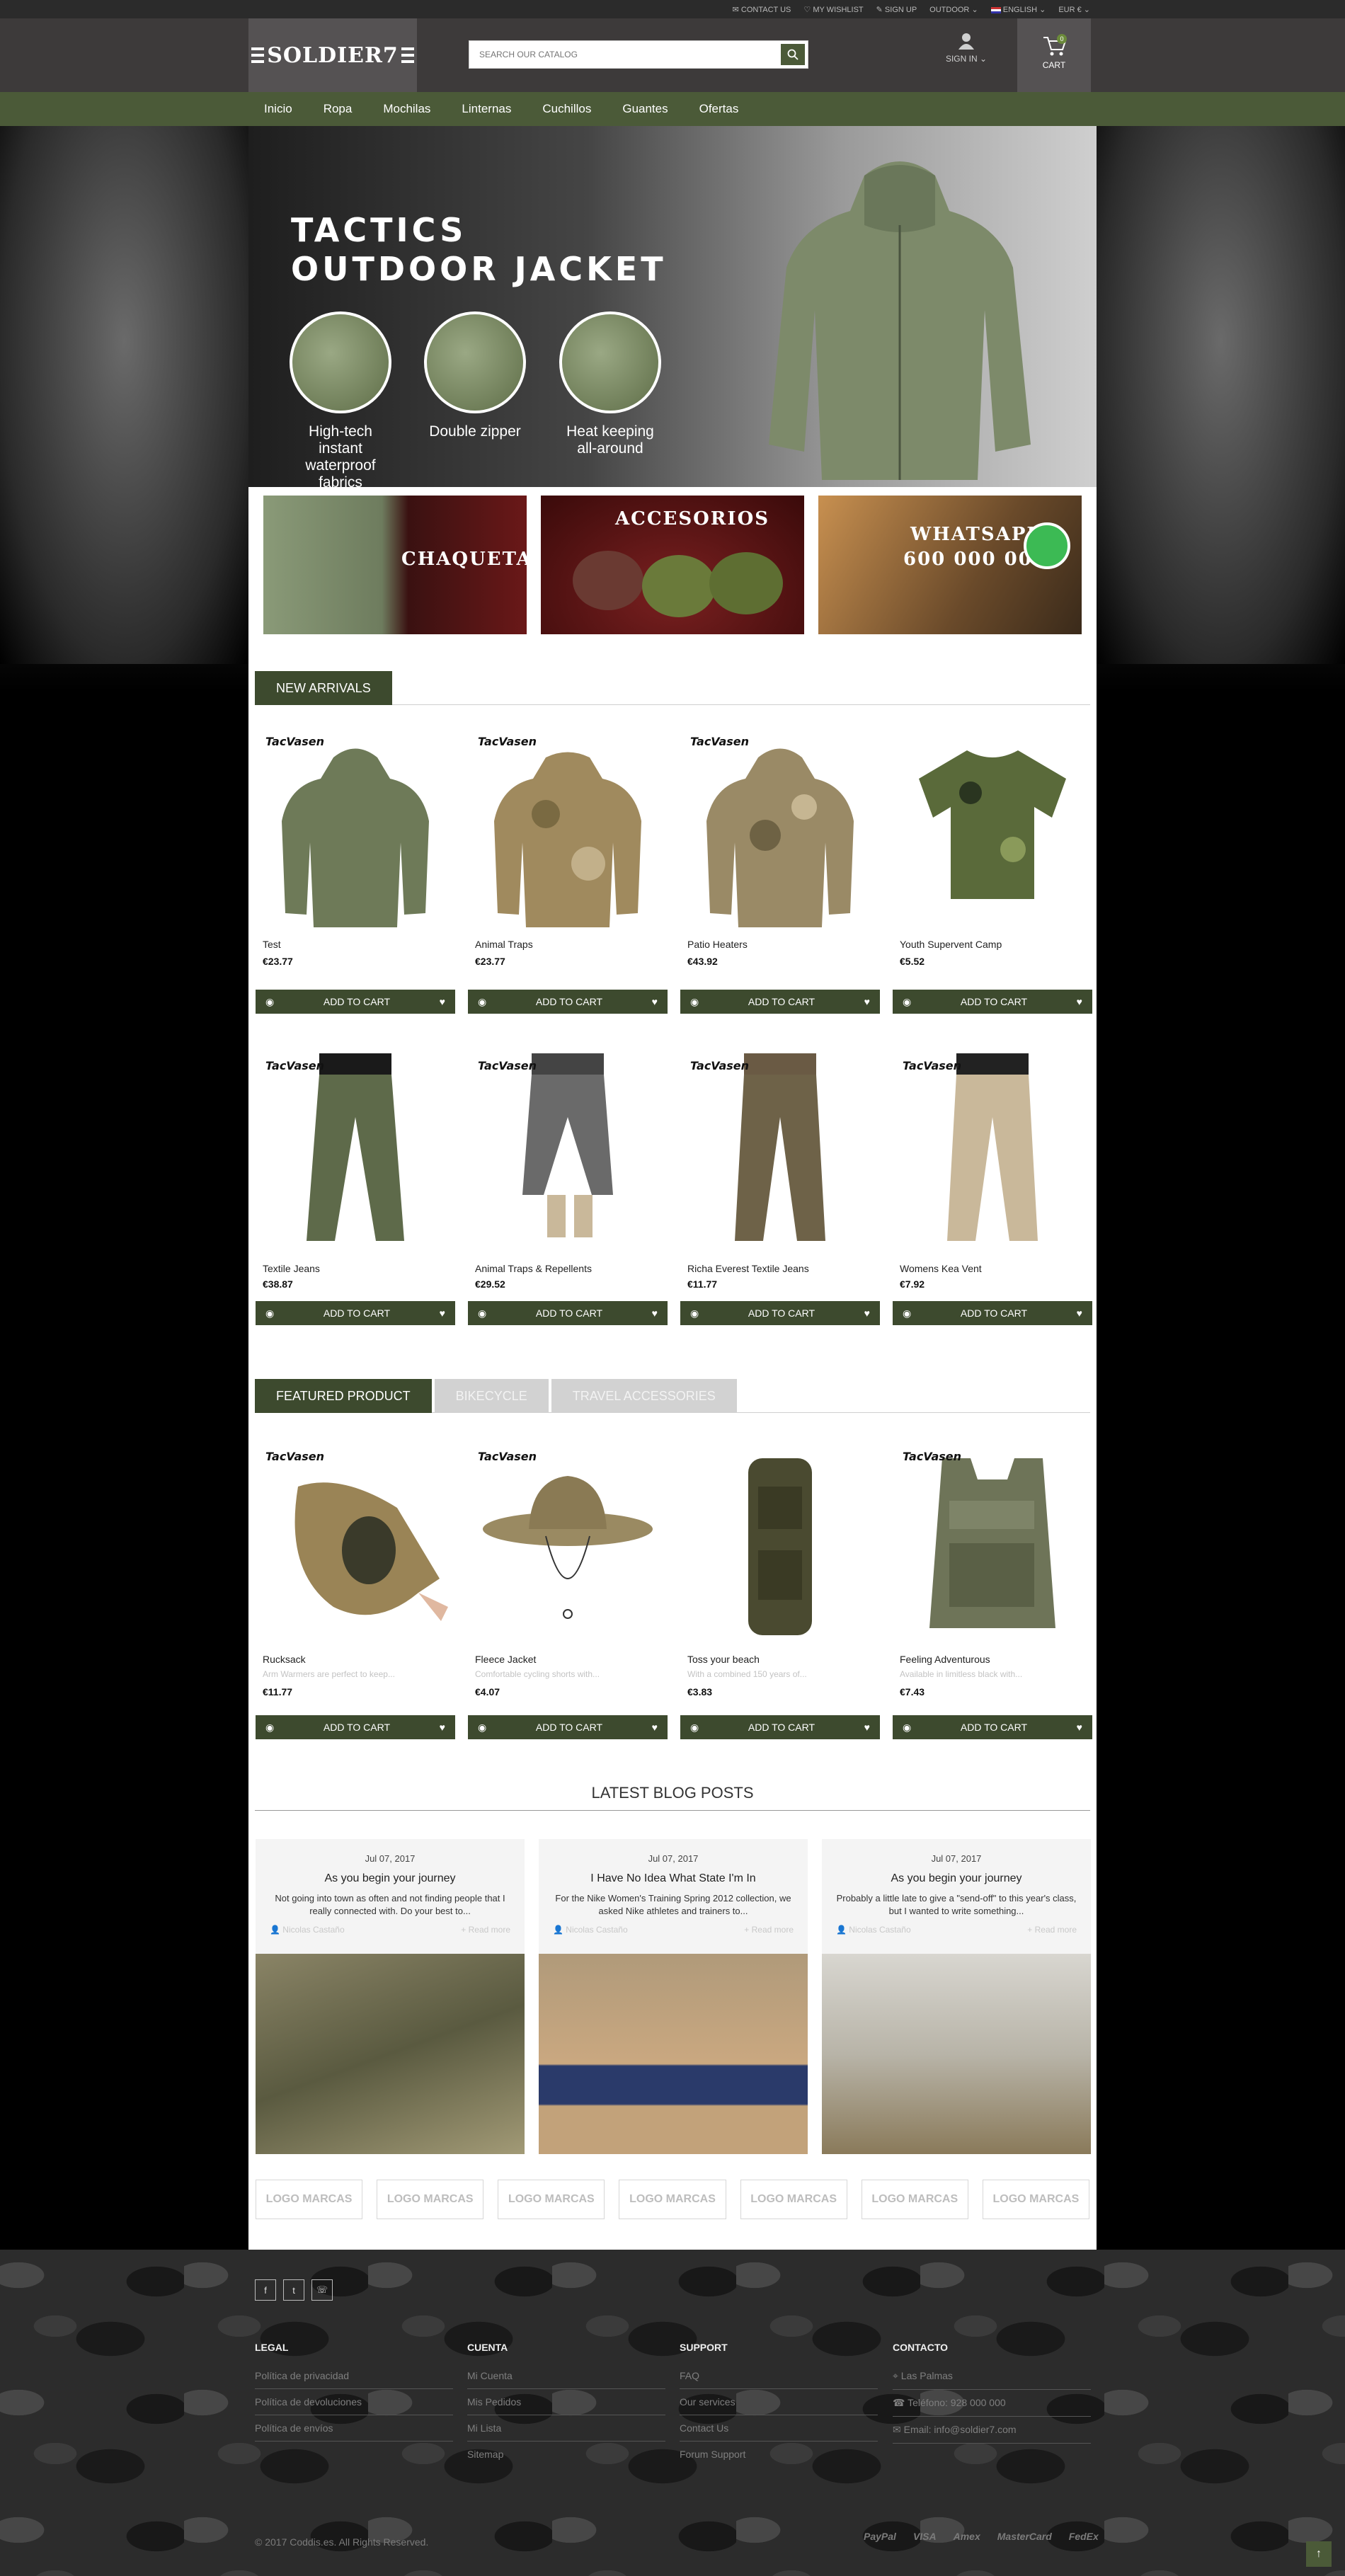 The height and width of the screenshot is (2576, 1345). I want to click on product-card: TacVasen Test €23.77 ◉ ADD TO CART ♥, so click(355, 875).